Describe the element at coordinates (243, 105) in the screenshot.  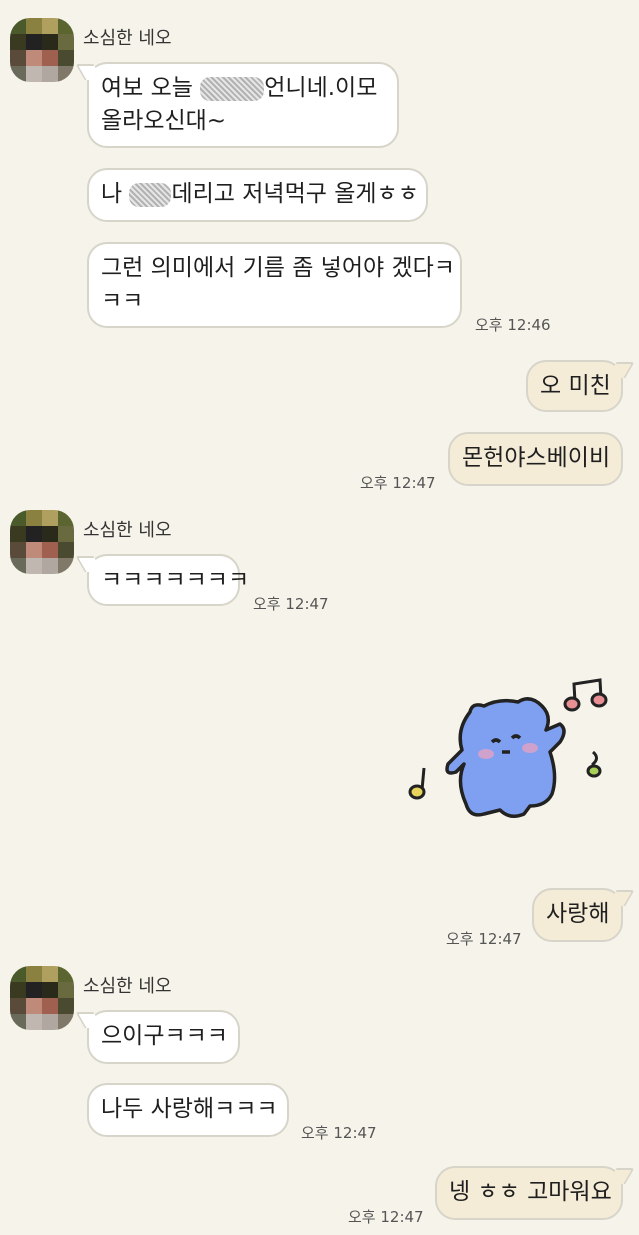
I see `message-bubble: 여보 오늘 언니네.이모 올라오신대~` at that location.